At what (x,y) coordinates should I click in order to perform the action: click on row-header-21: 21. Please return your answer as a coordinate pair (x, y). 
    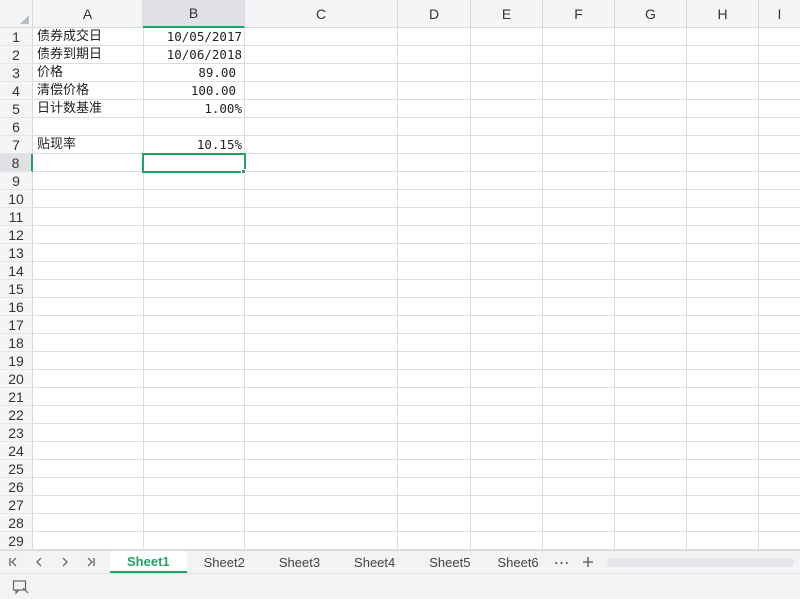
    Looking at the image, I should click on (16, 397).